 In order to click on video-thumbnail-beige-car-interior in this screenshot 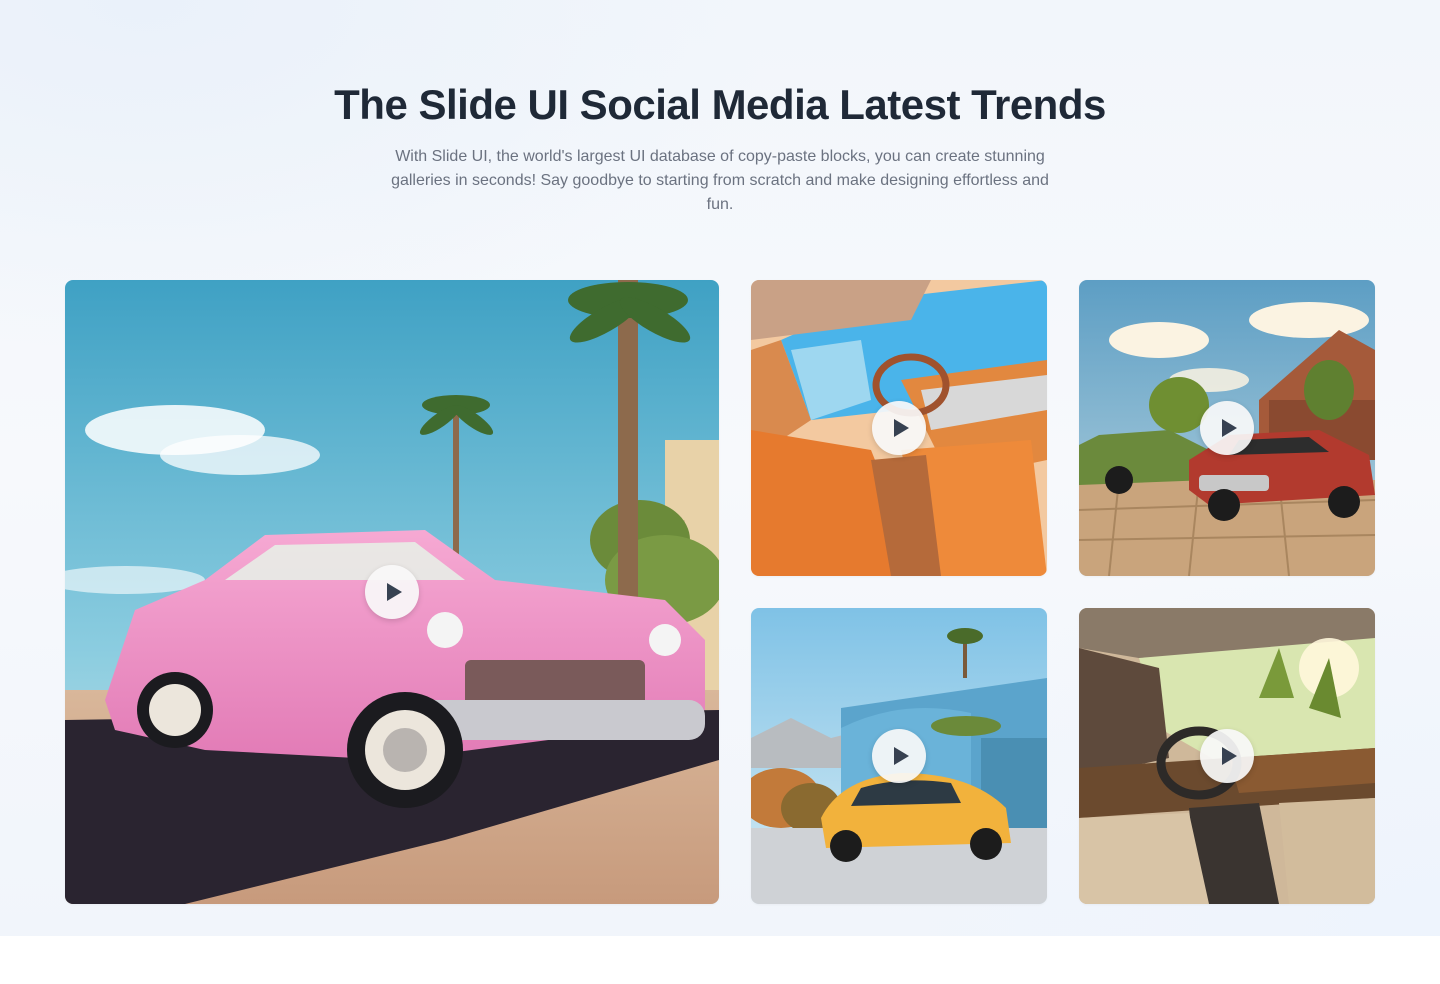, I will do `click(1227, 756)`.